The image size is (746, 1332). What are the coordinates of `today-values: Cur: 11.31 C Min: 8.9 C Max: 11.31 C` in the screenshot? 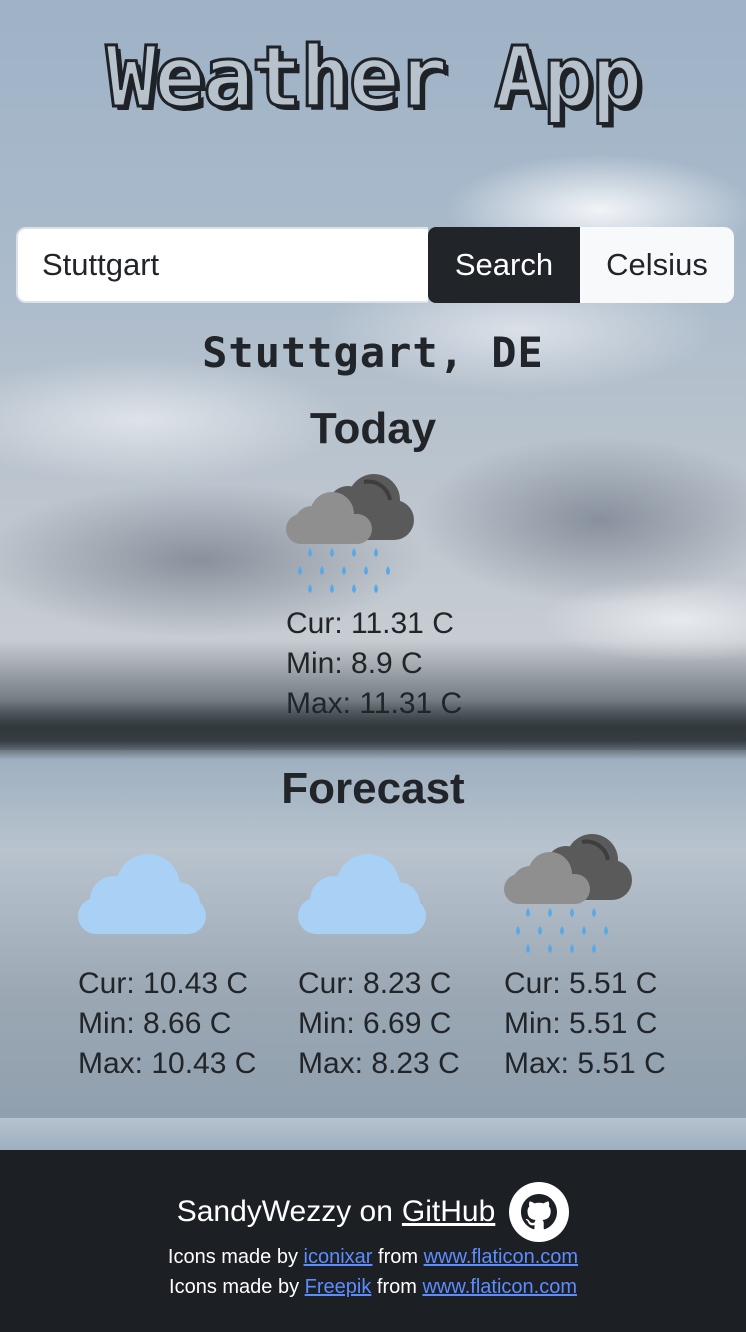 It's located at (374, 664).